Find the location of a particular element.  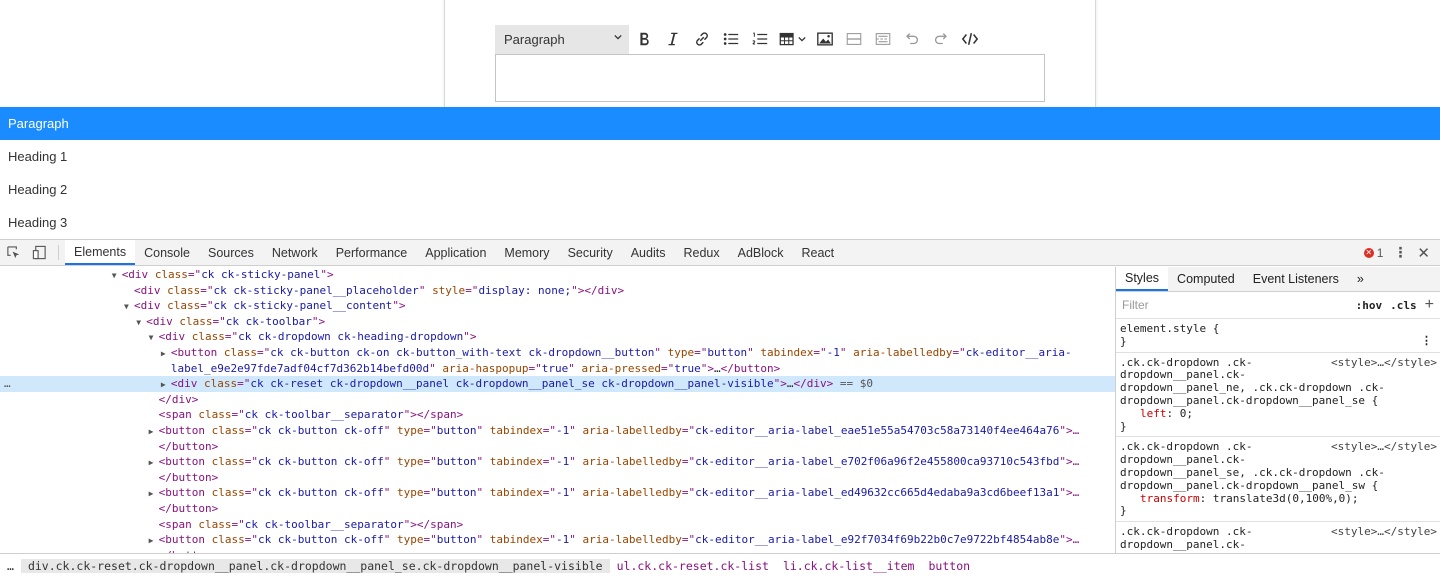

heading-option-heading-3: Heading 3 is located at coordinates (720, 222).